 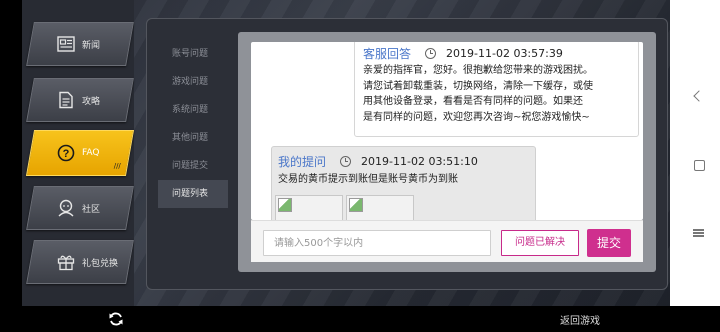 What do you see at coordinates (476, 117) in the screenshot?
I see `support-line: 是有同样的问题，欢迎您再次咨询~祝您游戏愉快~` at bounding box center [476, 117].